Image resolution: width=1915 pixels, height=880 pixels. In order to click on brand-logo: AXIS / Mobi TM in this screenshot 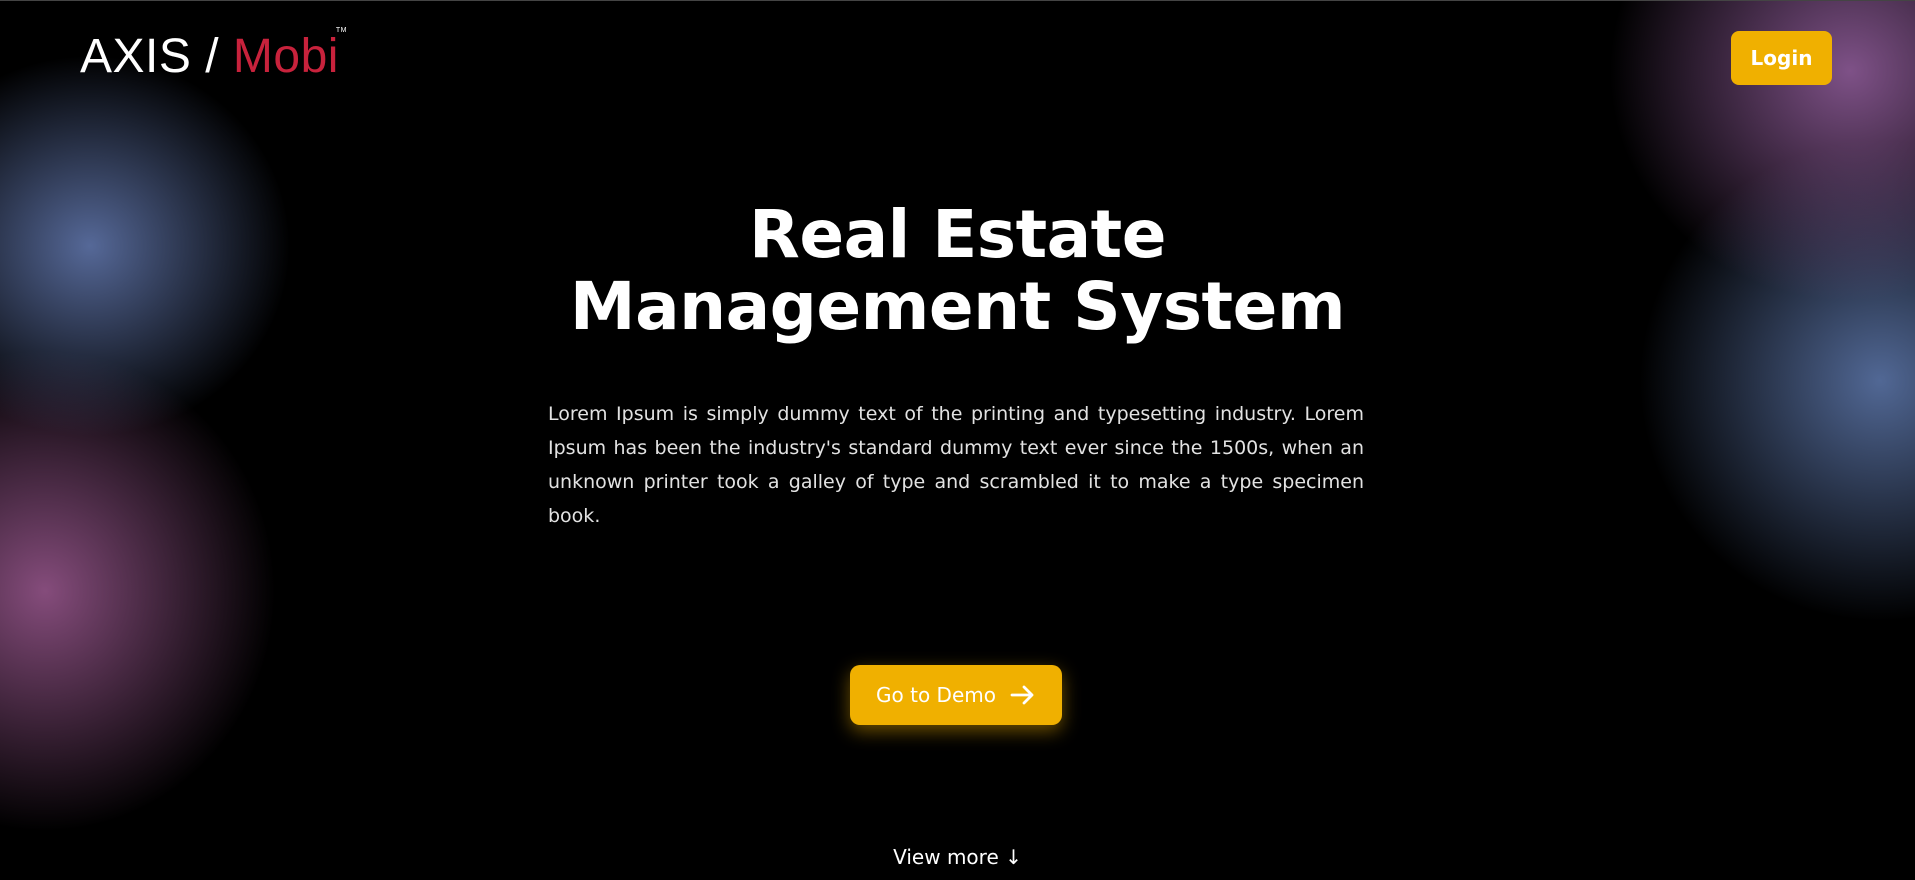, I will do `click(213, 56)`.